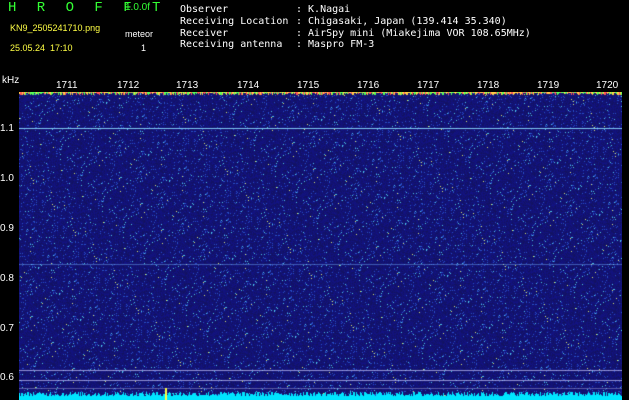 This screenshot has width=629, height=400. Describe the element at coordinates (548, 85) in the screenshot. I see `x-tick-1719: 1719` at that location.